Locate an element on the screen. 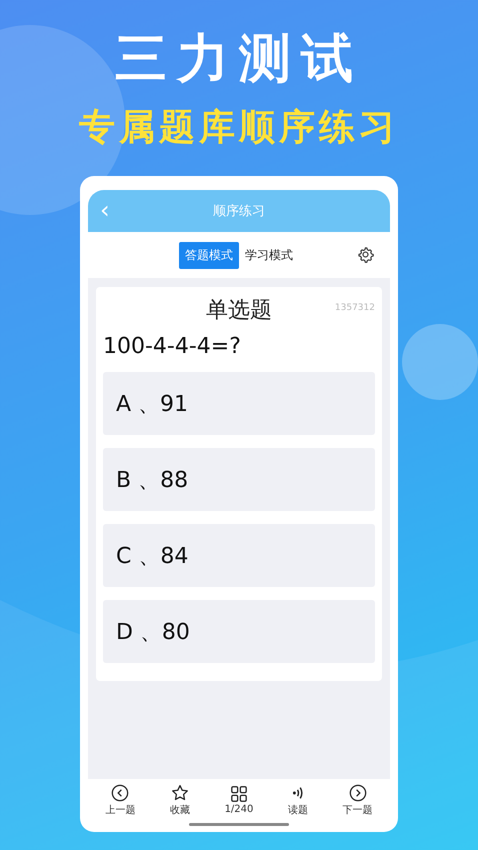 The image size is (478, 850). headline: 三力测试 is located at coordinates (239, 59).